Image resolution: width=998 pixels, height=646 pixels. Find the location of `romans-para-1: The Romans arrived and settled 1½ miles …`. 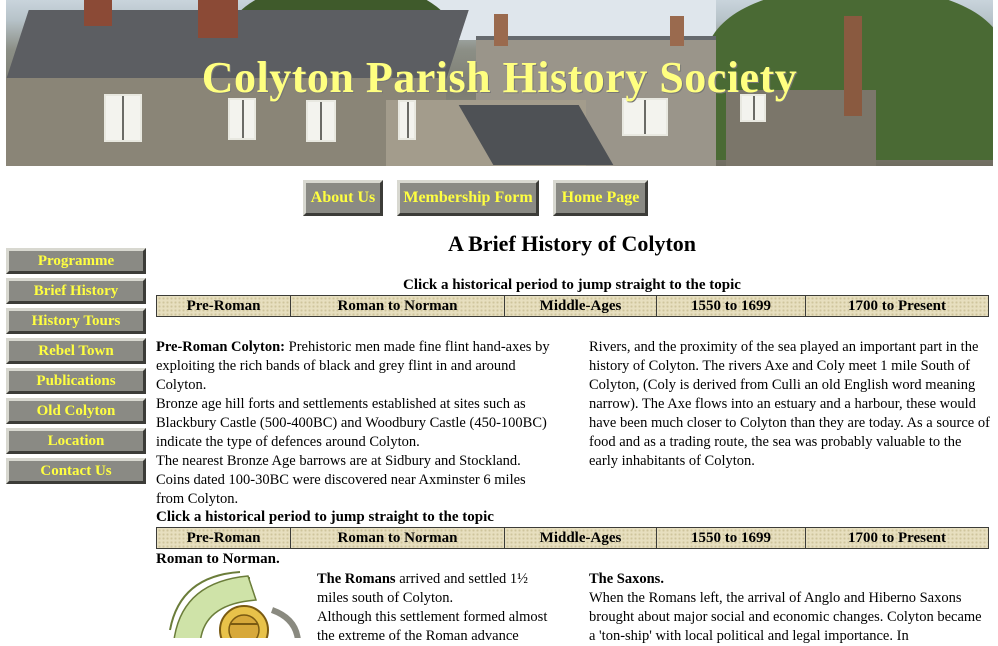

romans-para-1: The Romans arrived and settled 1½ miles … is located at coordinates (437, 589).